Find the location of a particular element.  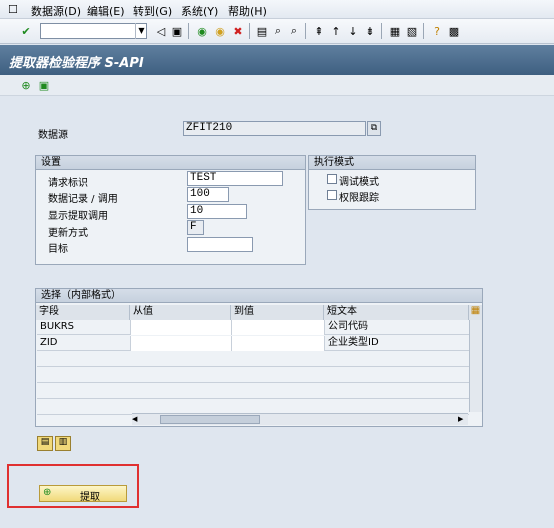

exec-mode-title: 执行模式 is located at coordinates (392, 163).